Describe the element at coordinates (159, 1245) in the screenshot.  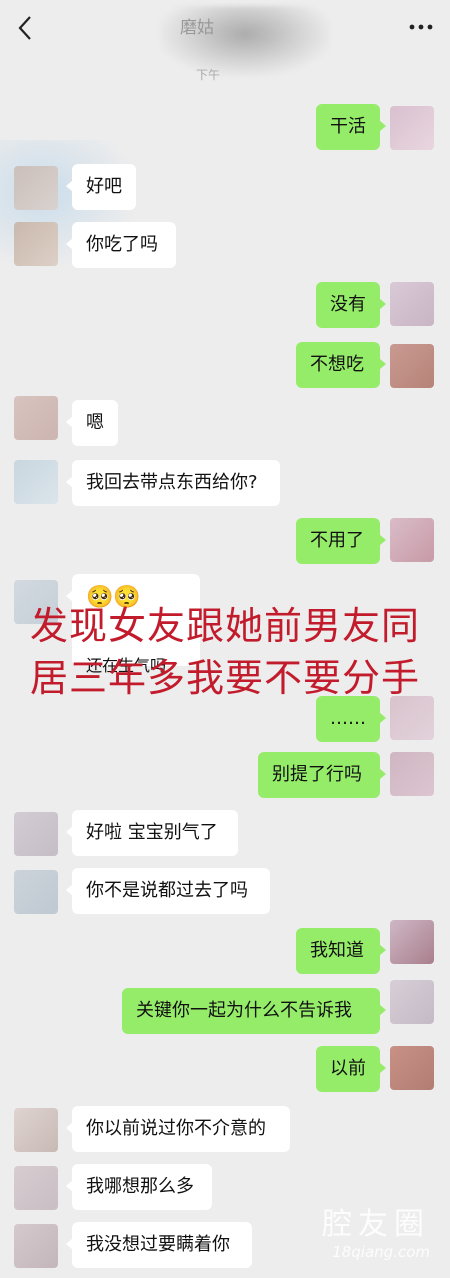
I see `message-bubble: 我没想过要瞒着你` at that location.